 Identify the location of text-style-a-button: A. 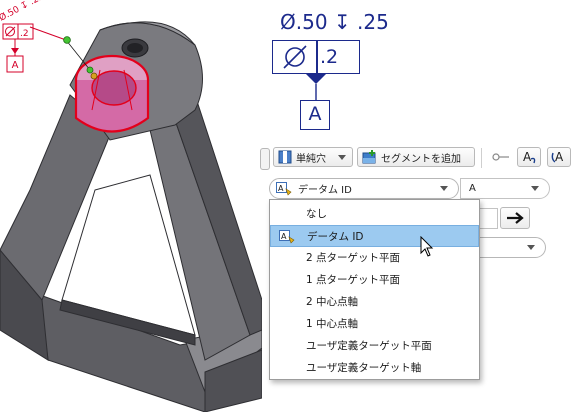
(529, 157).